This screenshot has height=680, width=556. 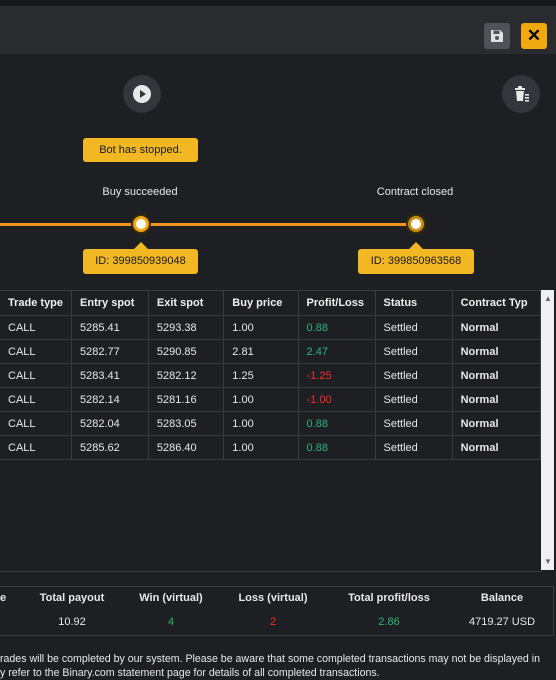 What do you see at coordinates (140, 150) in the screenshot?
I see `bot-status-tooltip: Bot has stopped.` at bounding box center [140, 150].